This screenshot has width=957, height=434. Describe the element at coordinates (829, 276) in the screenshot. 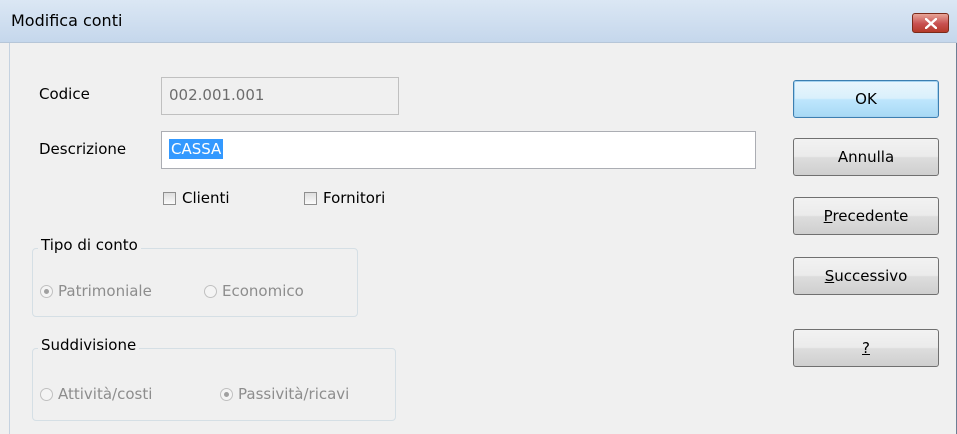

I see `successivo-mnemonic: S` at that location.